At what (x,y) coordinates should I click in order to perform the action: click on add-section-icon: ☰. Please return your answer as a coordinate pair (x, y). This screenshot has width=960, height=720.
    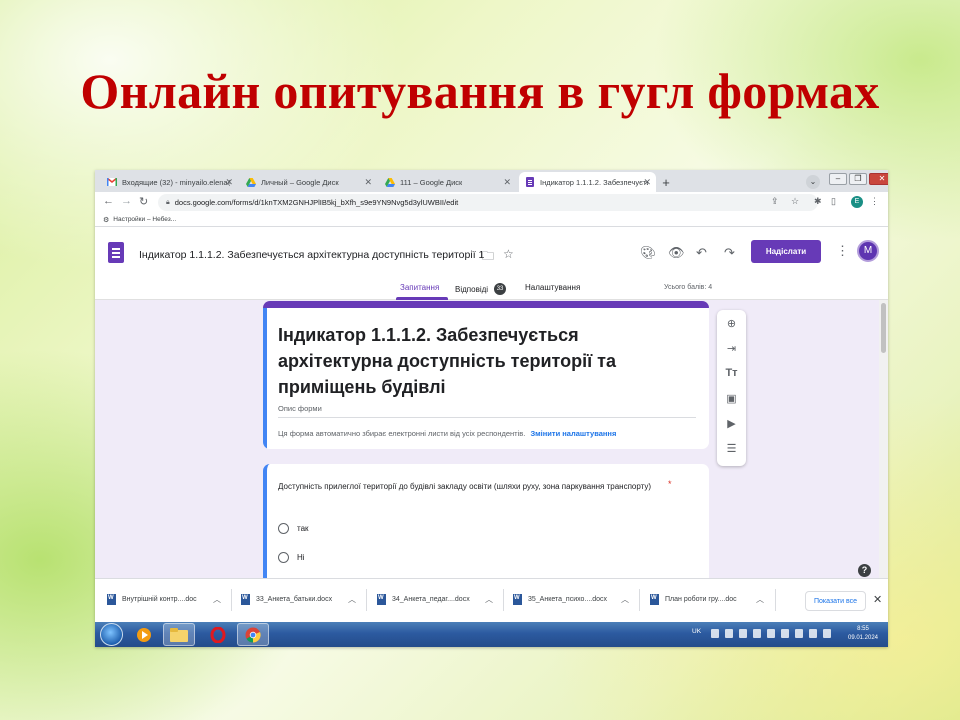
    Looking at the image, I should click on (731, 448).